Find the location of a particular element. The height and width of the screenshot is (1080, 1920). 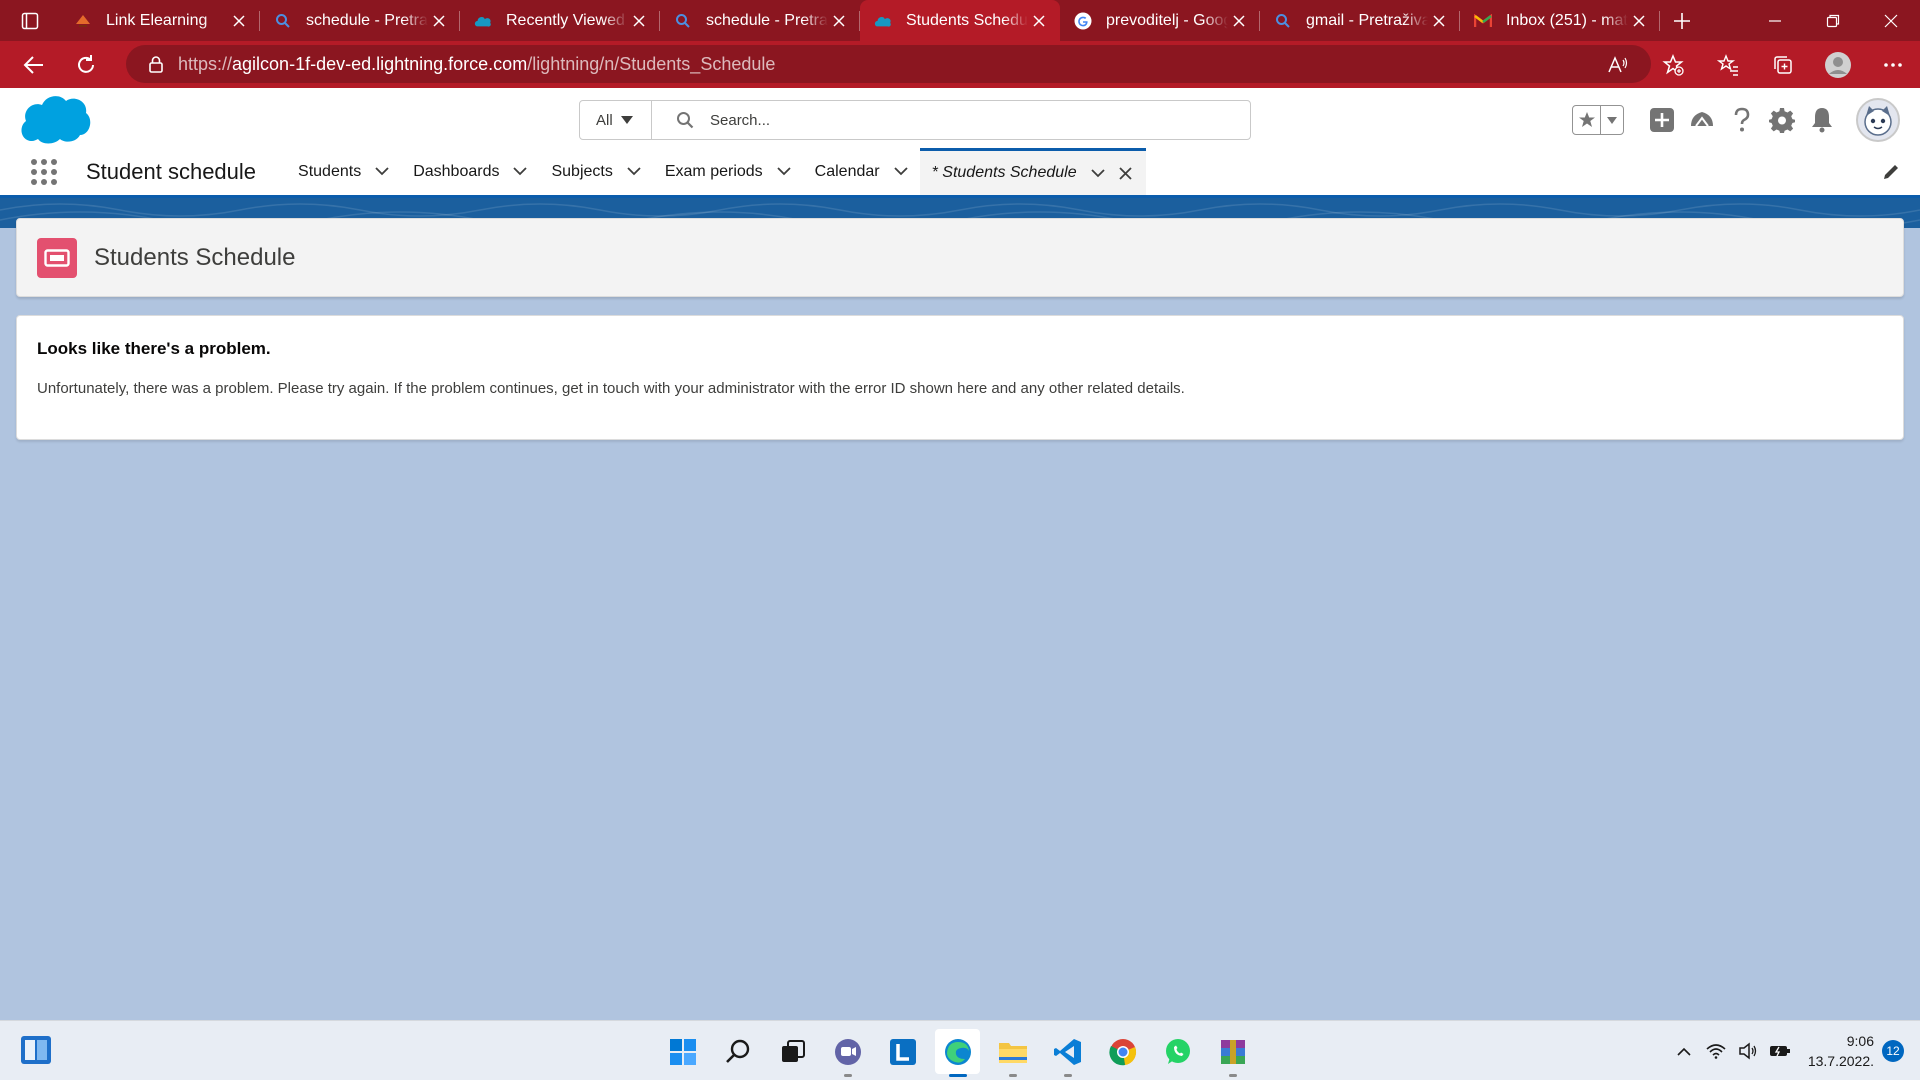

close-window-button is located at coordinates (1891, 20).